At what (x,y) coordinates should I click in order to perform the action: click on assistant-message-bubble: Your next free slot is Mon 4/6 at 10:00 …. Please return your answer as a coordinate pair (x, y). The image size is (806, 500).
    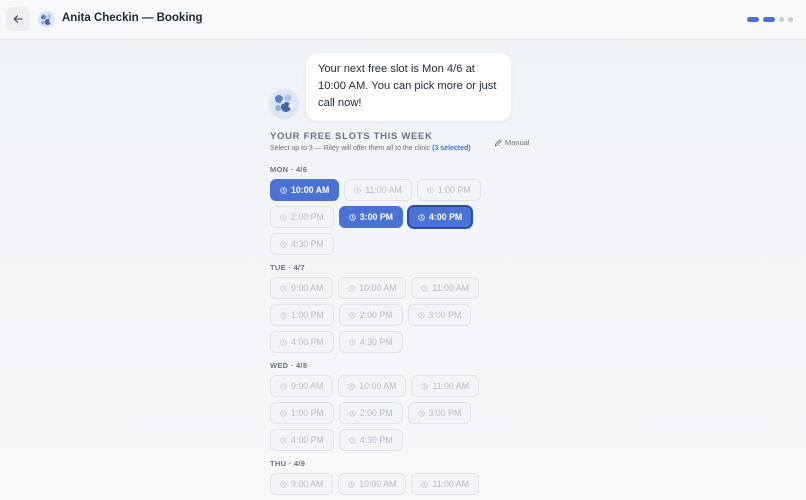
    Looking at the image, I should click on (408, 87).